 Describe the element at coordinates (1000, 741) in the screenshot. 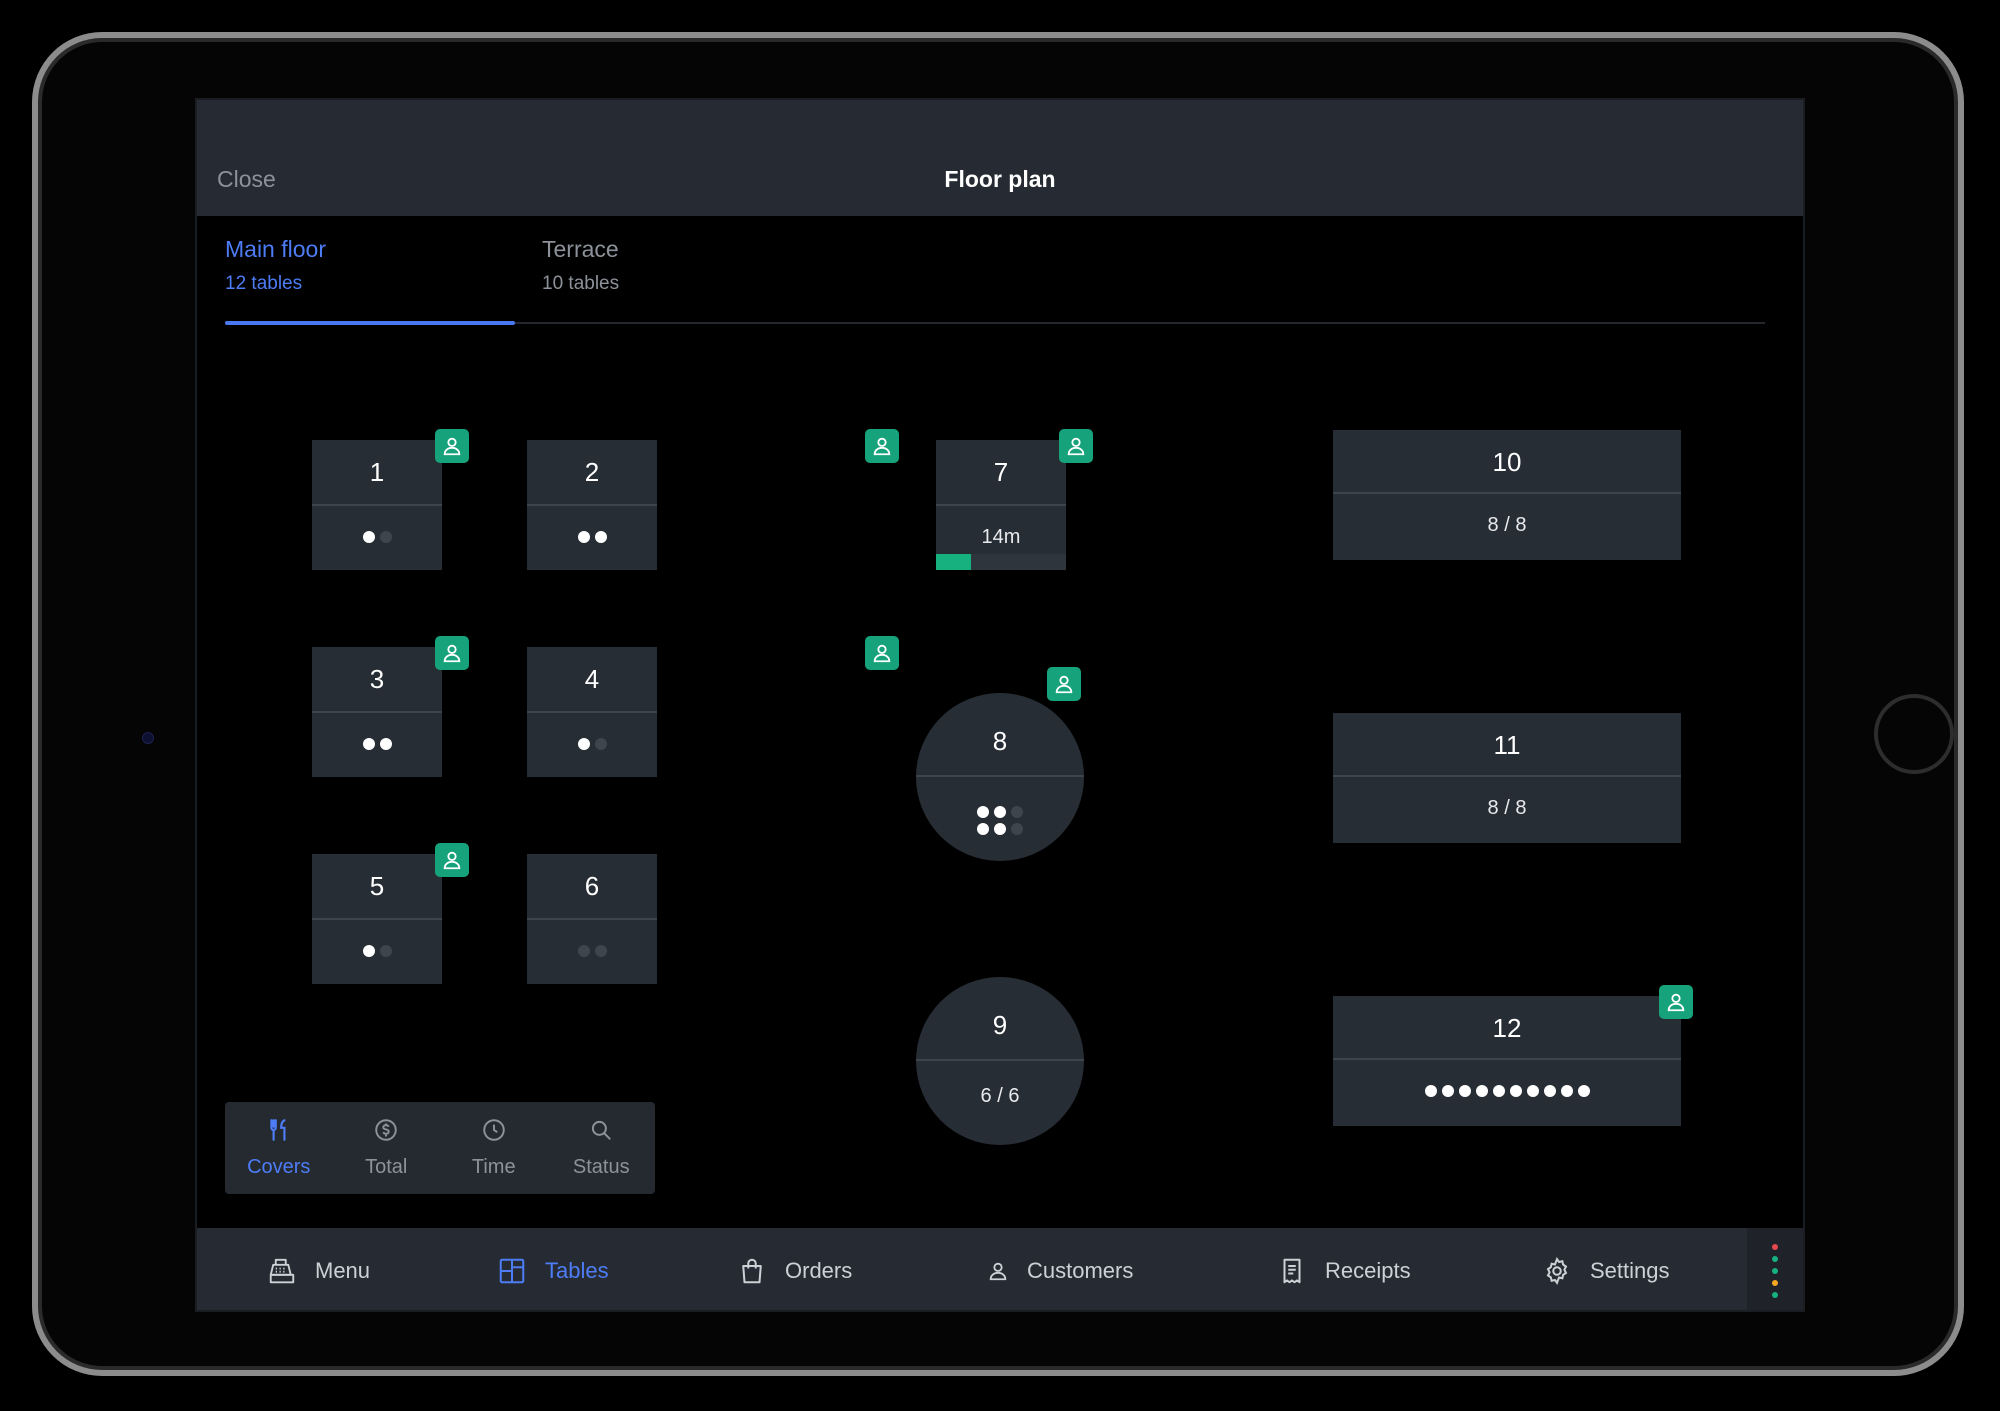

I see `table-number: 8` at that location.